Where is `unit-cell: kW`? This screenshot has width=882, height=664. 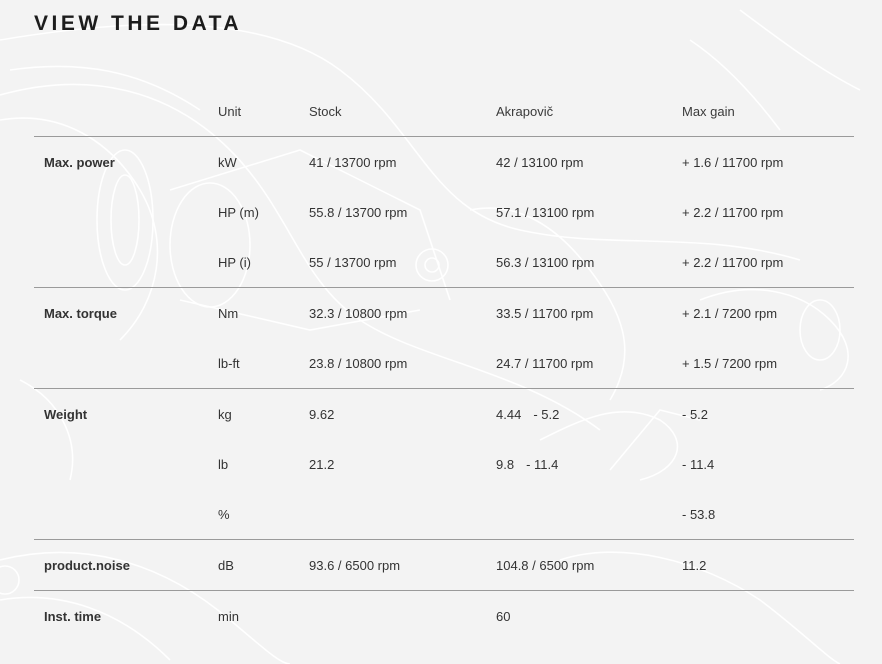 unit-cell: kW is located at coordinates (227, 162).